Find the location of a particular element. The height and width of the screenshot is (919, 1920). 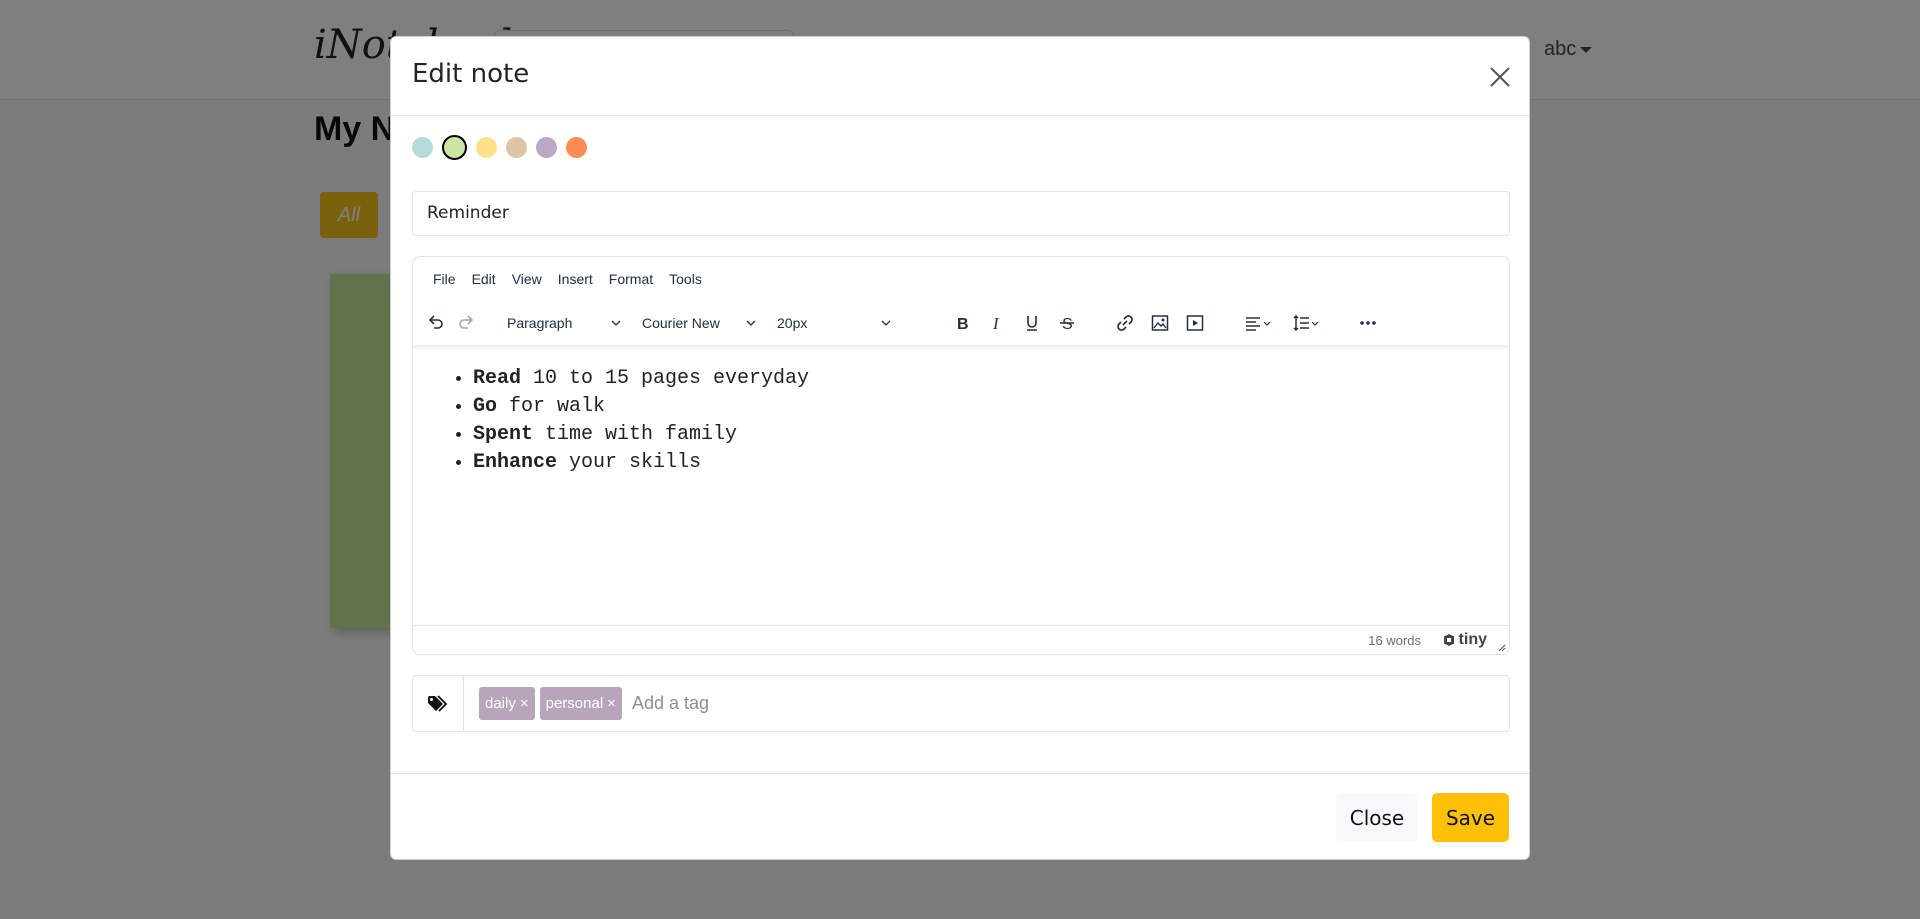

list-item-bold: Read is located at coordinates (497, 378).